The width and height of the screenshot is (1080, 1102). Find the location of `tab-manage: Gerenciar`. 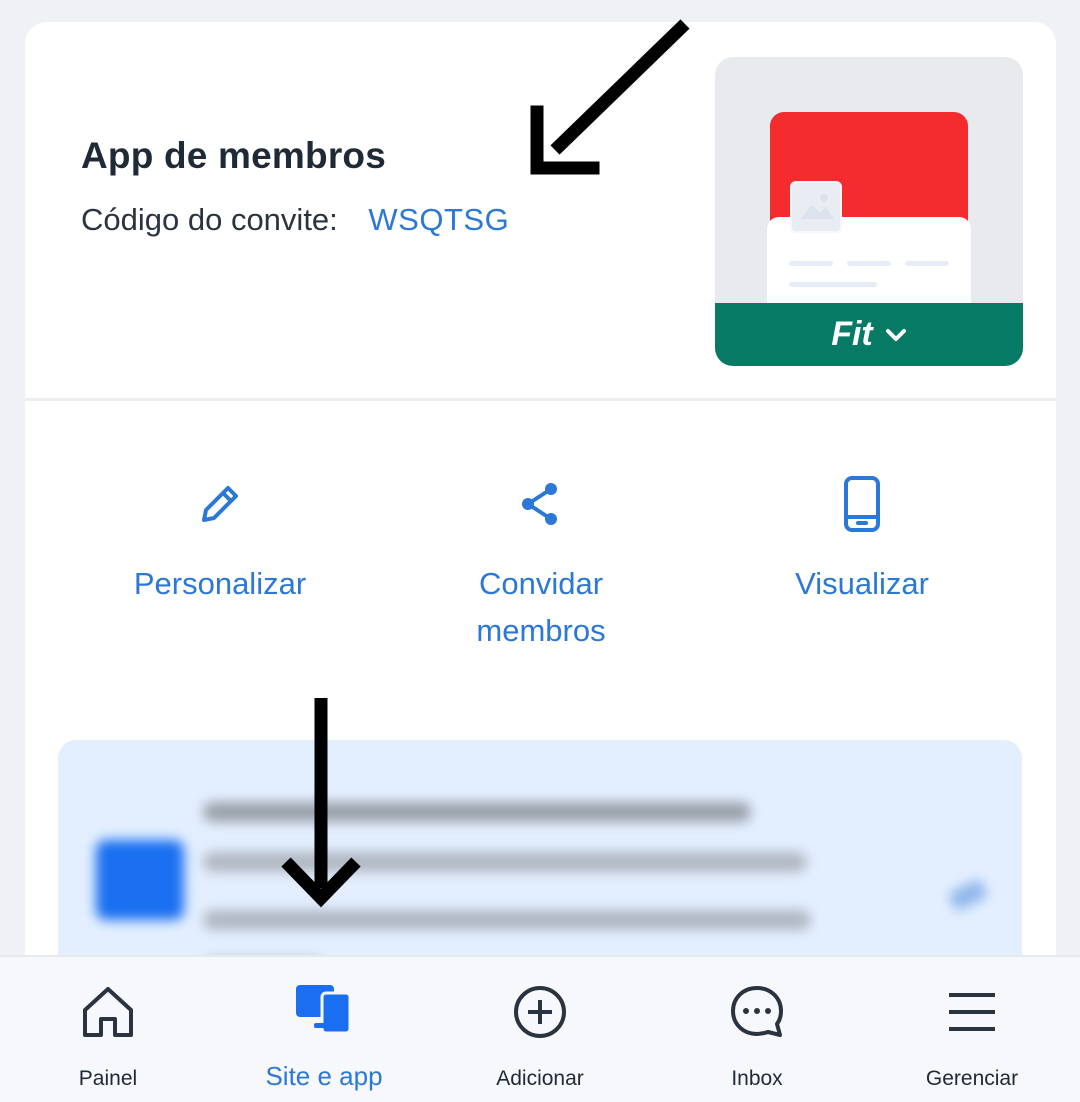

tab-manage: Gerenciar is located at coordinates (972, 1029).